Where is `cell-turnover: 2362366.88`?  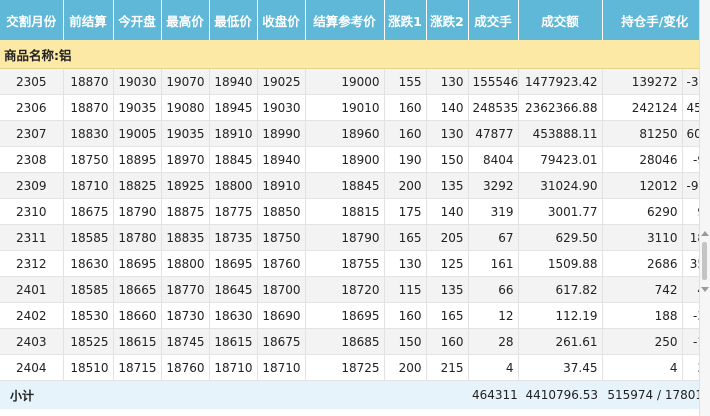 cell-turnover: 2362366.88 is located at coordinates (560, 107).